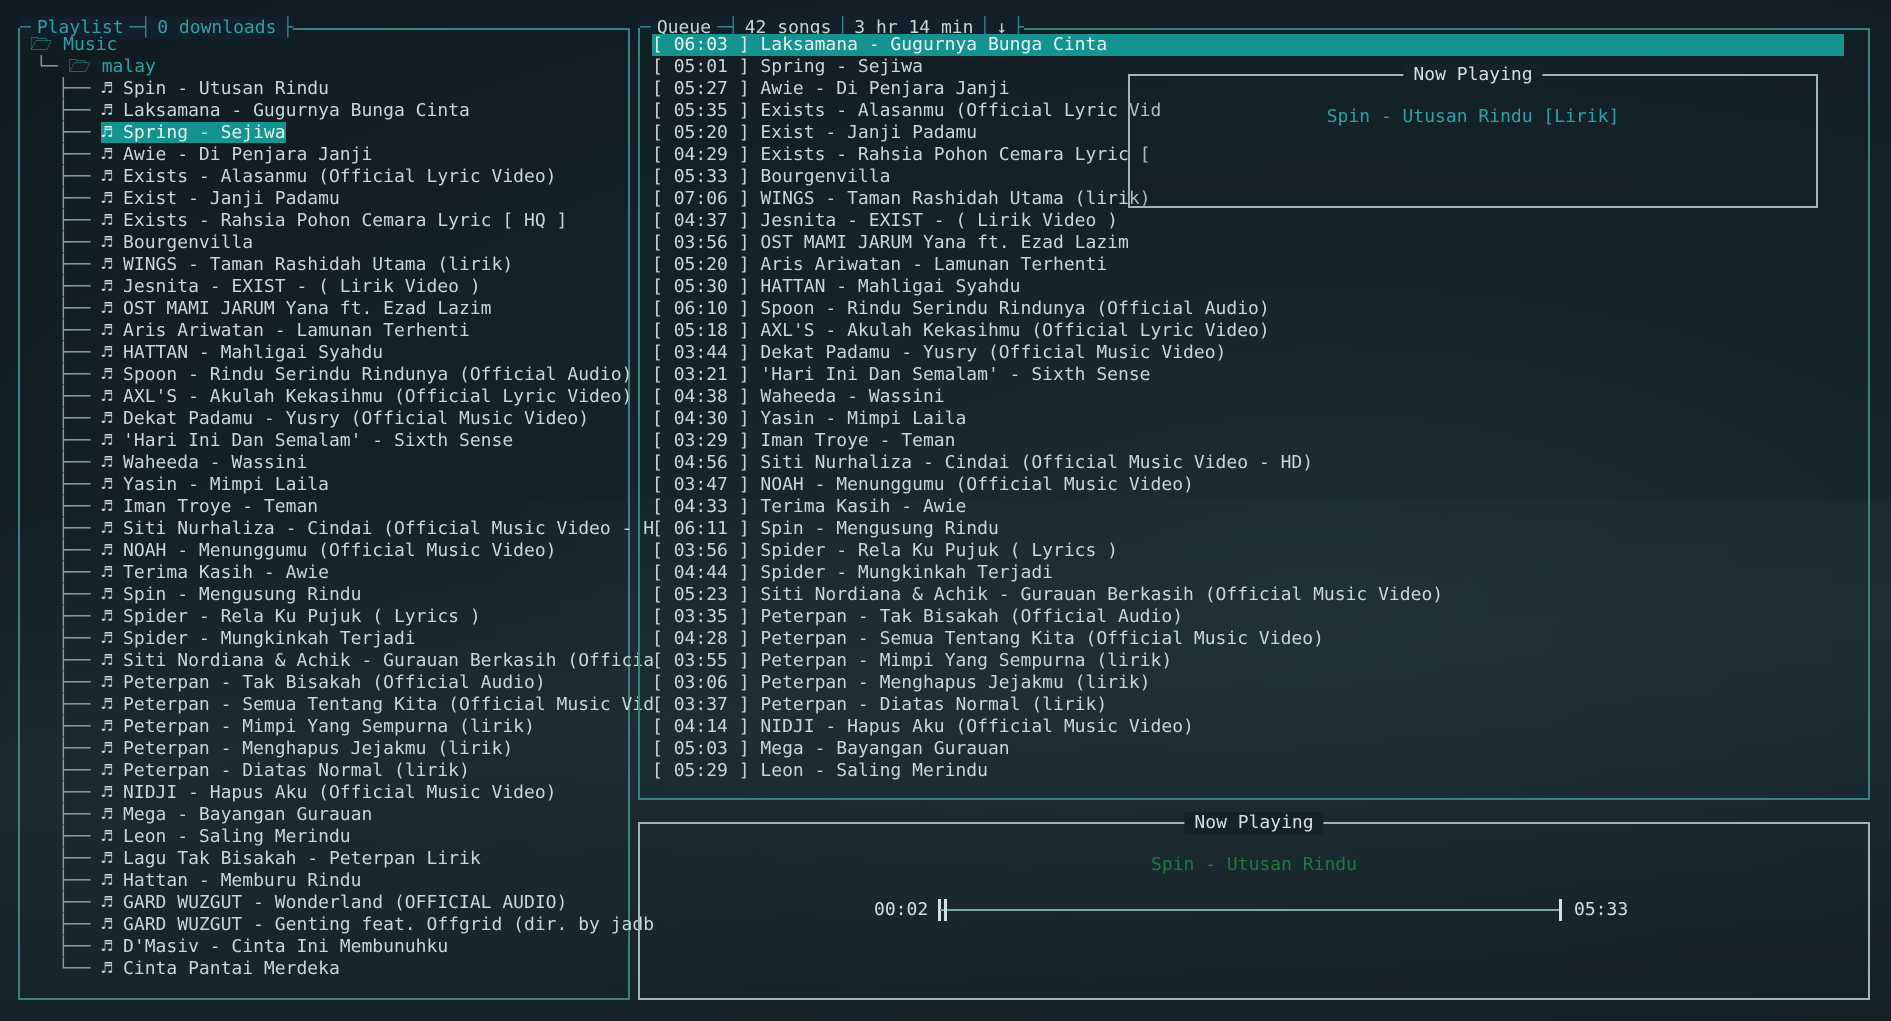  Describe the element at coordinates (215, 815) in the screenshot. I see `playlist-item: ├── ♬ Mega - Bayangan Gurauan` at that location.